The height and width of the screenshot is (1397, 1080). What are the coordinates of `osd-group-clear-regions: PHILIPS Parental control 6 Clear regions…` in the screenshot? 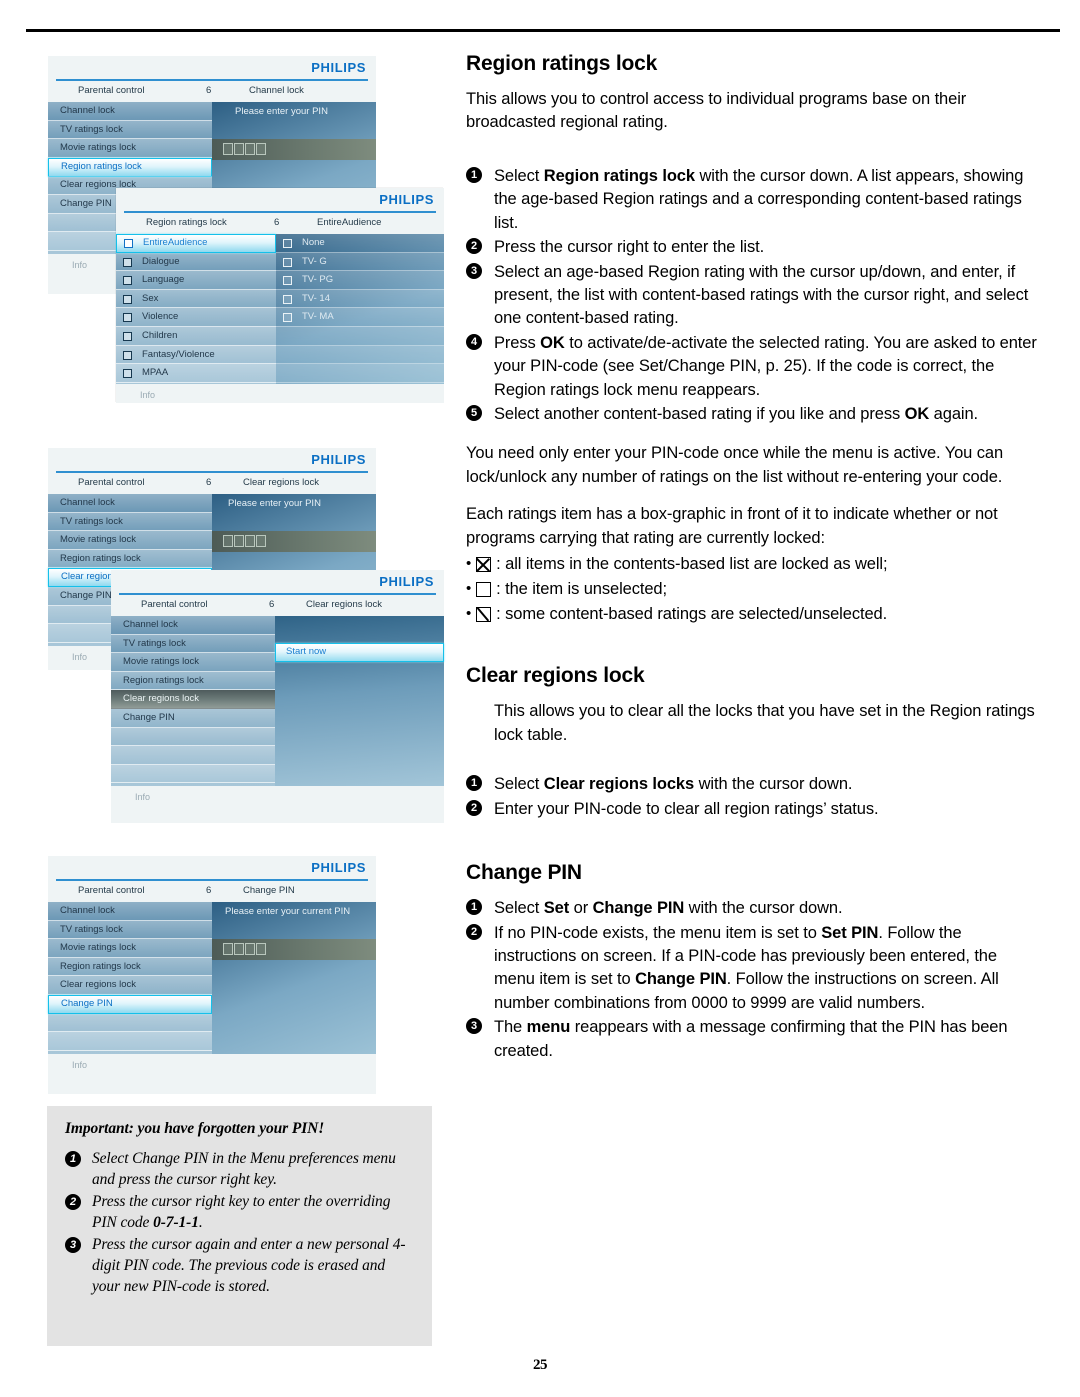 It's located at (246, 635).